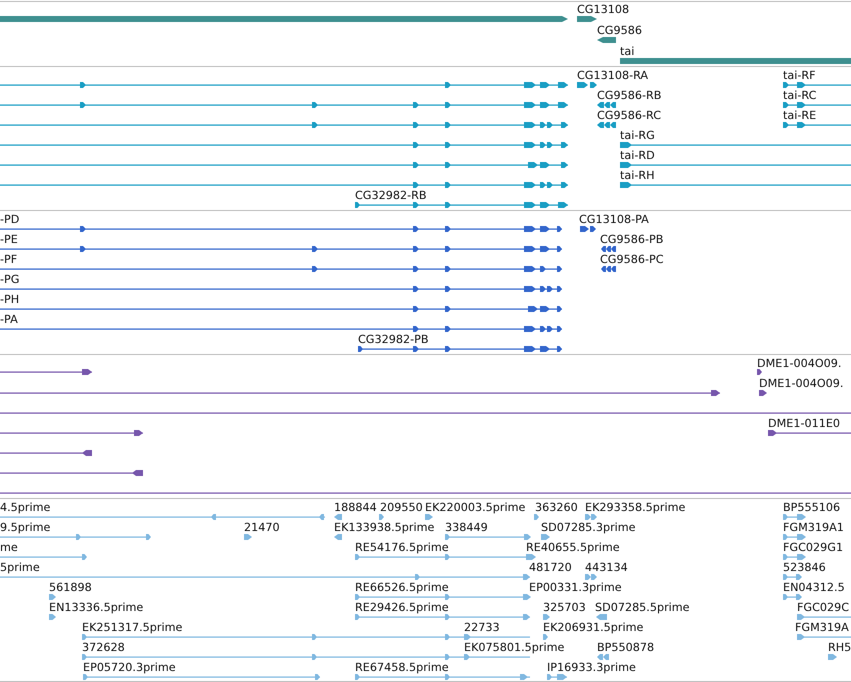  Describe the element at coordinates (593, 627) in the screenshot. I see `feature-label: EK206931.5prime` at that location.